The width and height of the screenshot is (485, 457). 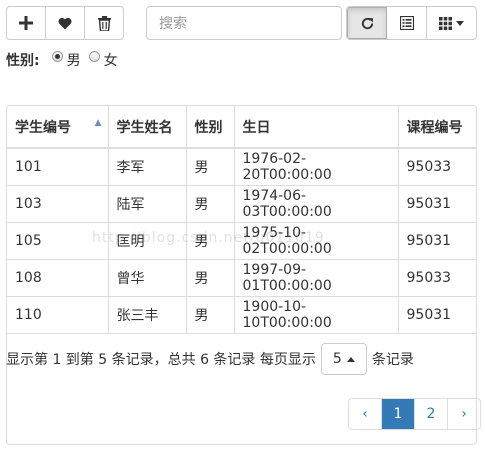 What do you see at coordinates (147, 315) in the screenshot?
I see `cell-name: 张三丰` at bounding box center [147, 315].